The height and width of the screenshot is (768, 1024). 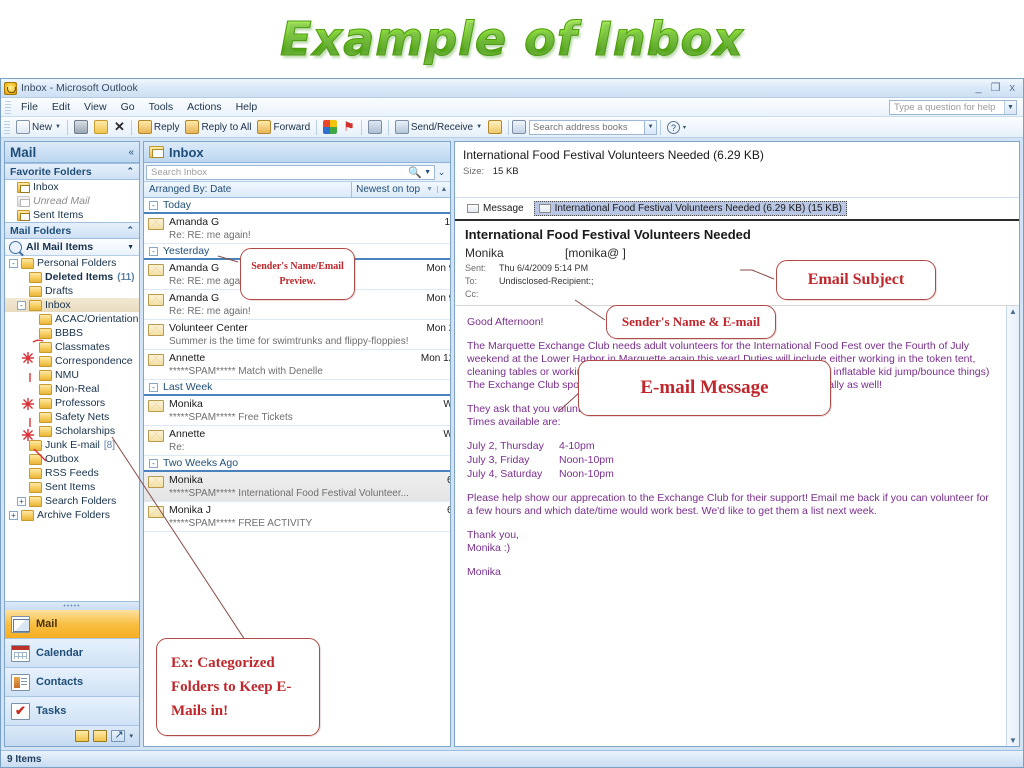 I want to click on message-list-item: Amanda GRe: RE: me again!11:51 AM⚑, so click(x=297, y=229).